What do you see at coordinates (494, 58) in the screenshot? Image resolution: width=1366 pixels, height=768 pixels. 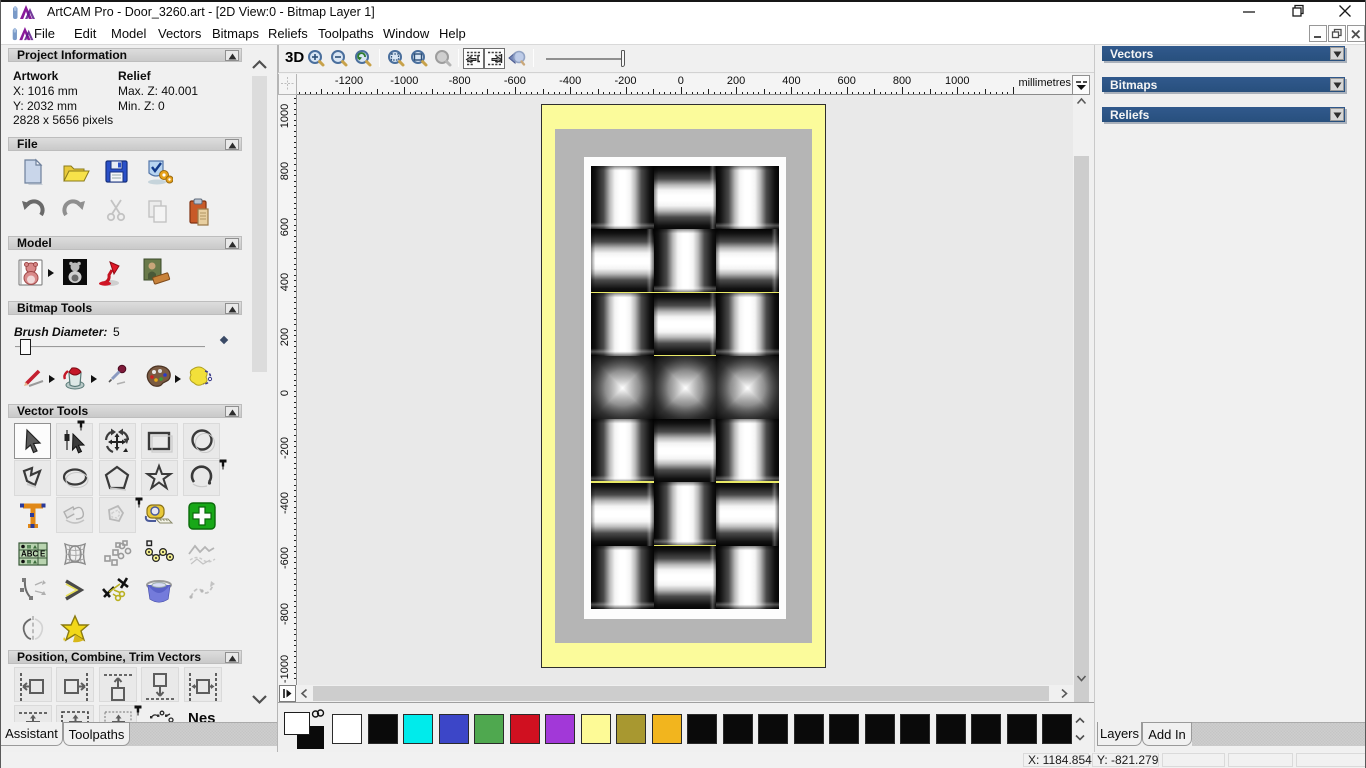 I see `toolbar-snap-right-button` at bounding box center [494, 58].